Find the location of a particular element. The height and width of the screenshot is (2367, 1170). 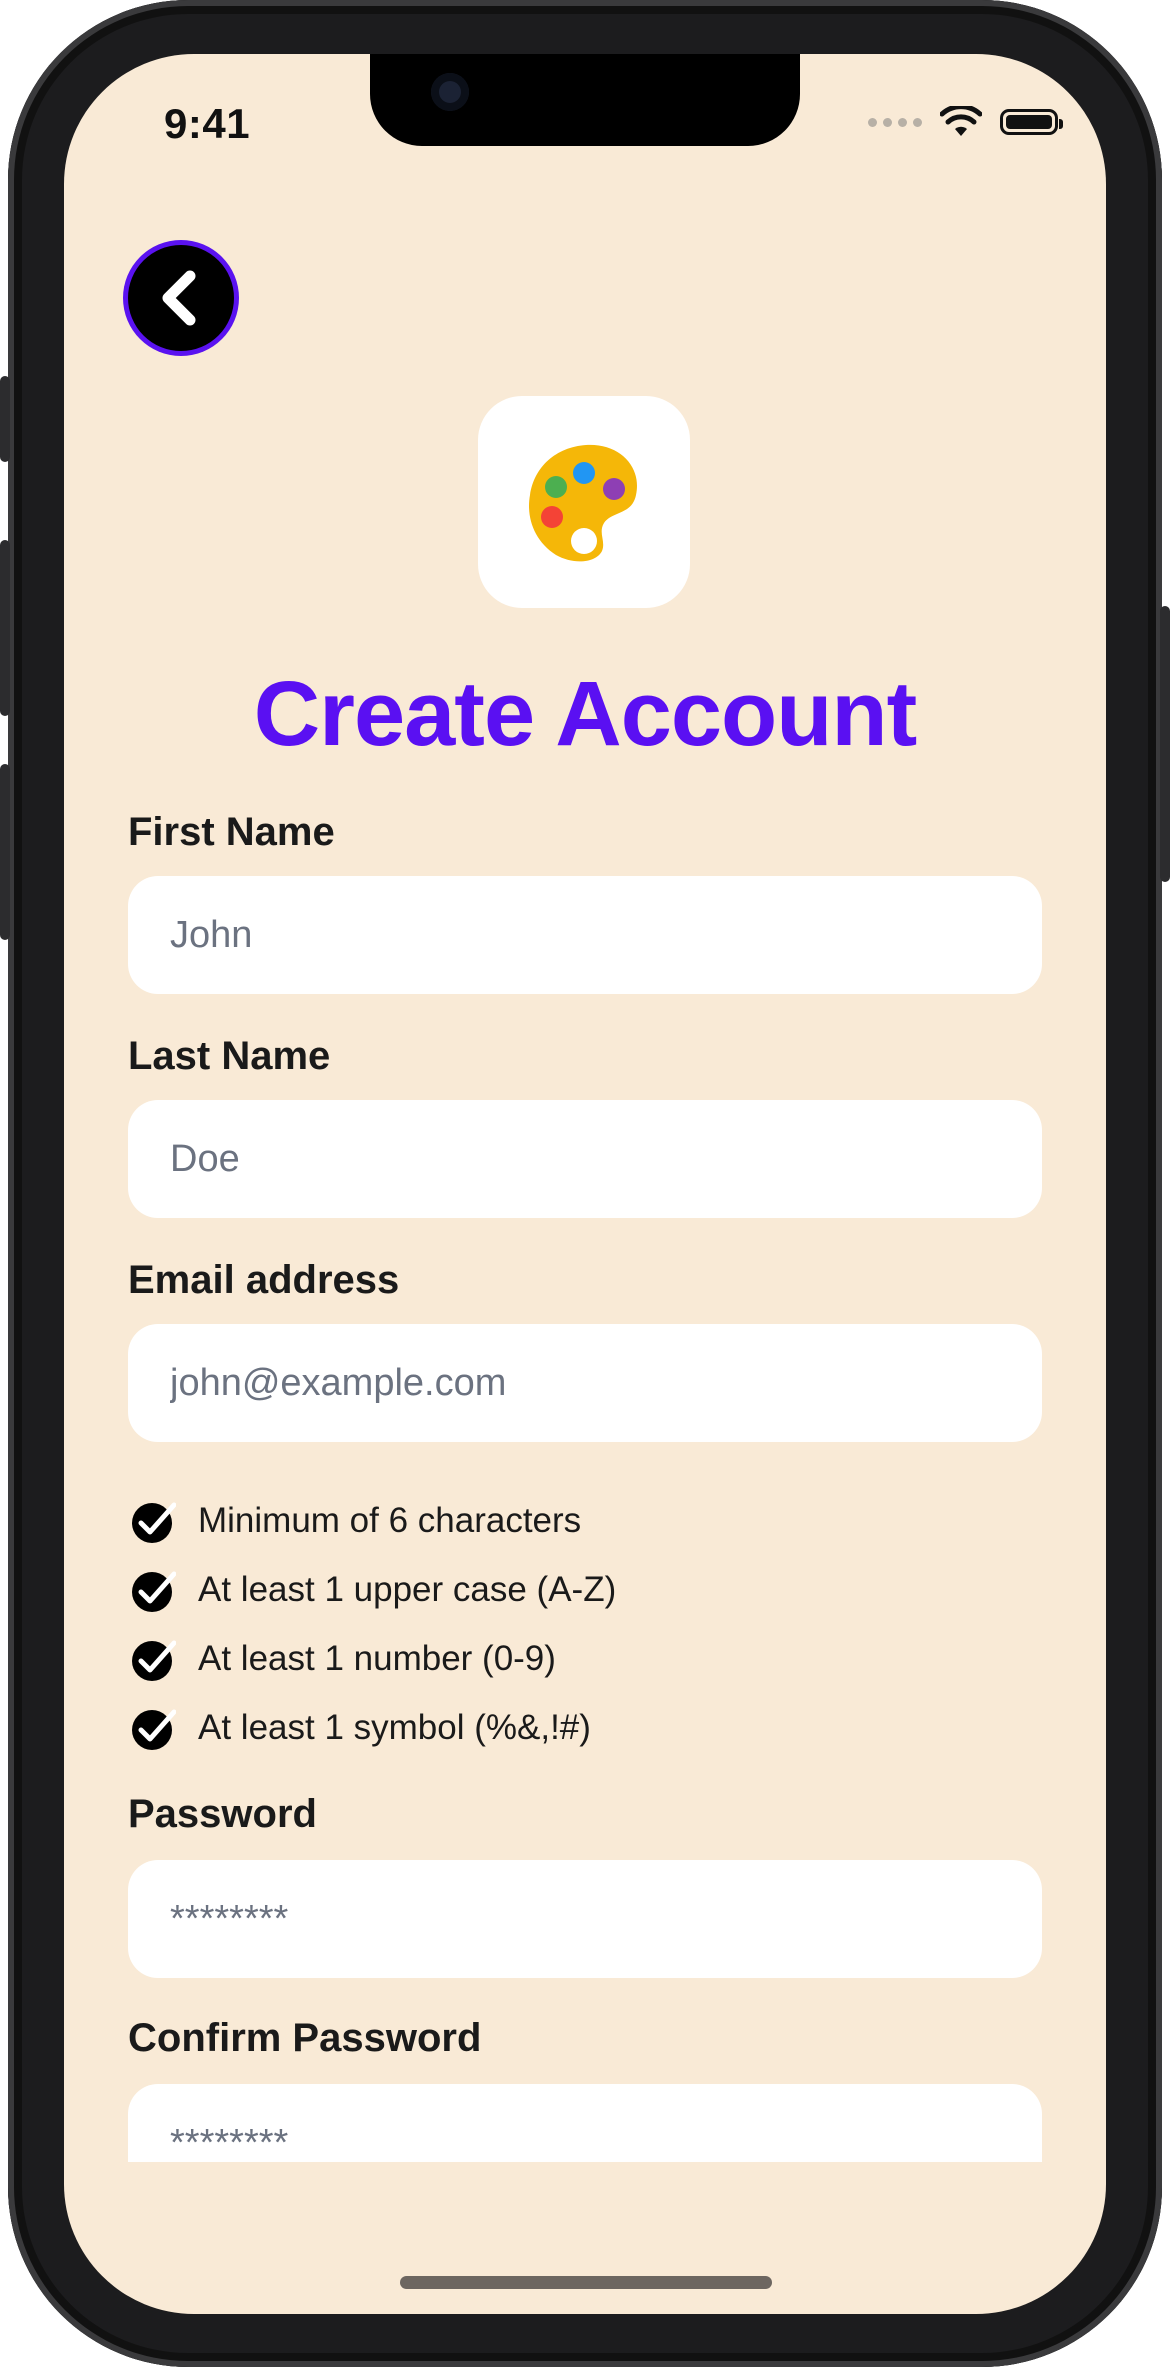

app-icon is located at coordinates (584, 502).